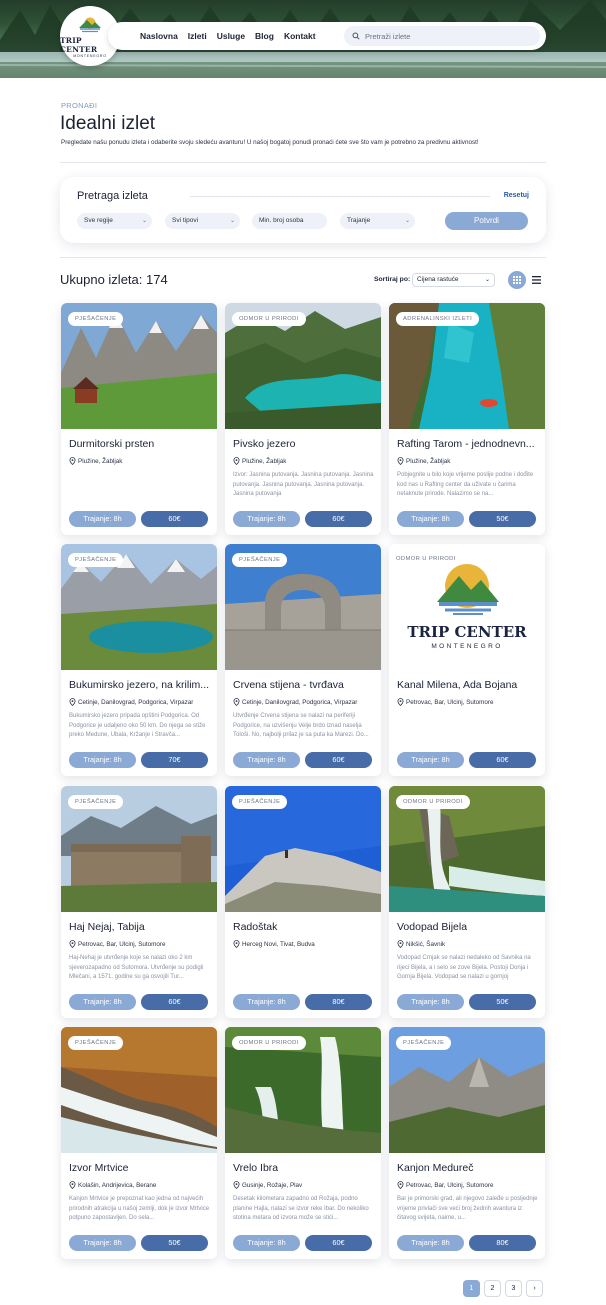  What do you see at coordinates (438, 319) in the screenshot?
I see `category-badge: ADRENALINSKI IZLETI` at bounding box center [438, 319].